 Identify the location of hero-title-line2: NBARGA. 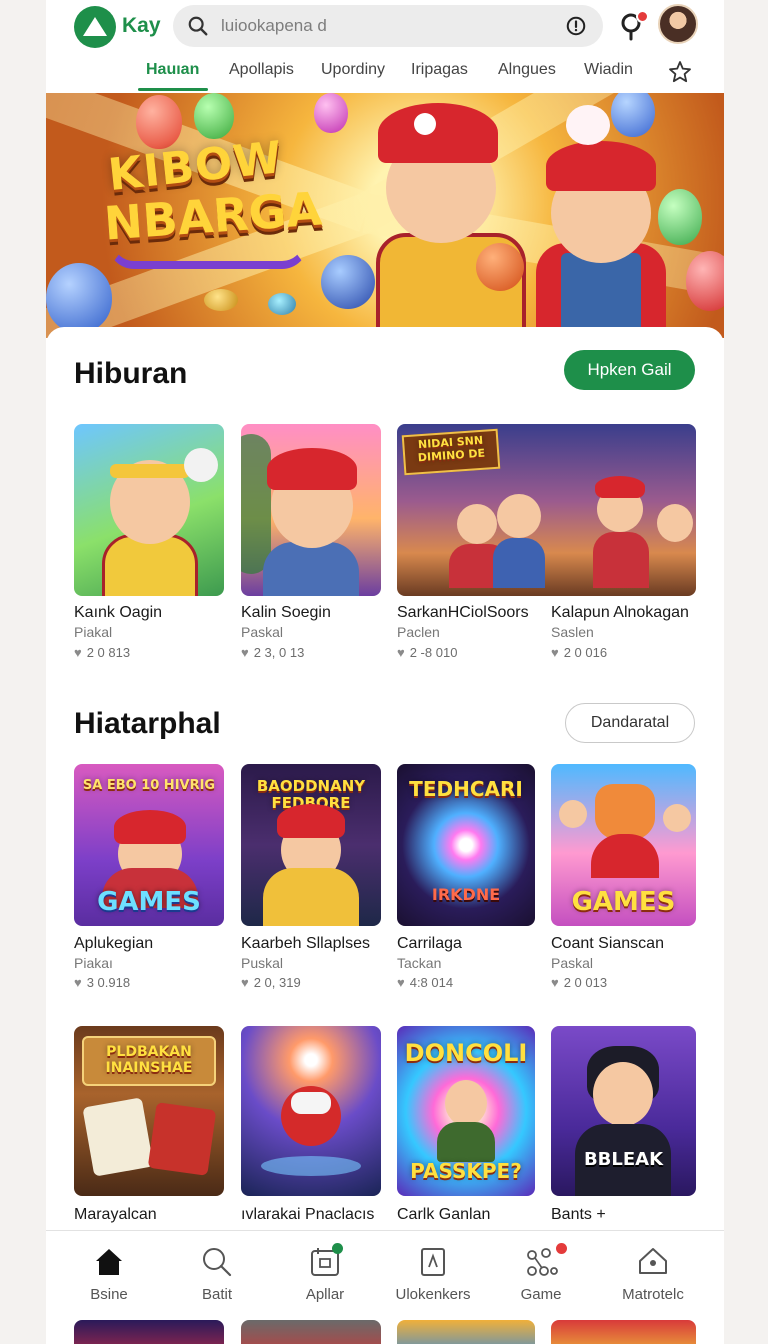
(213, 216).